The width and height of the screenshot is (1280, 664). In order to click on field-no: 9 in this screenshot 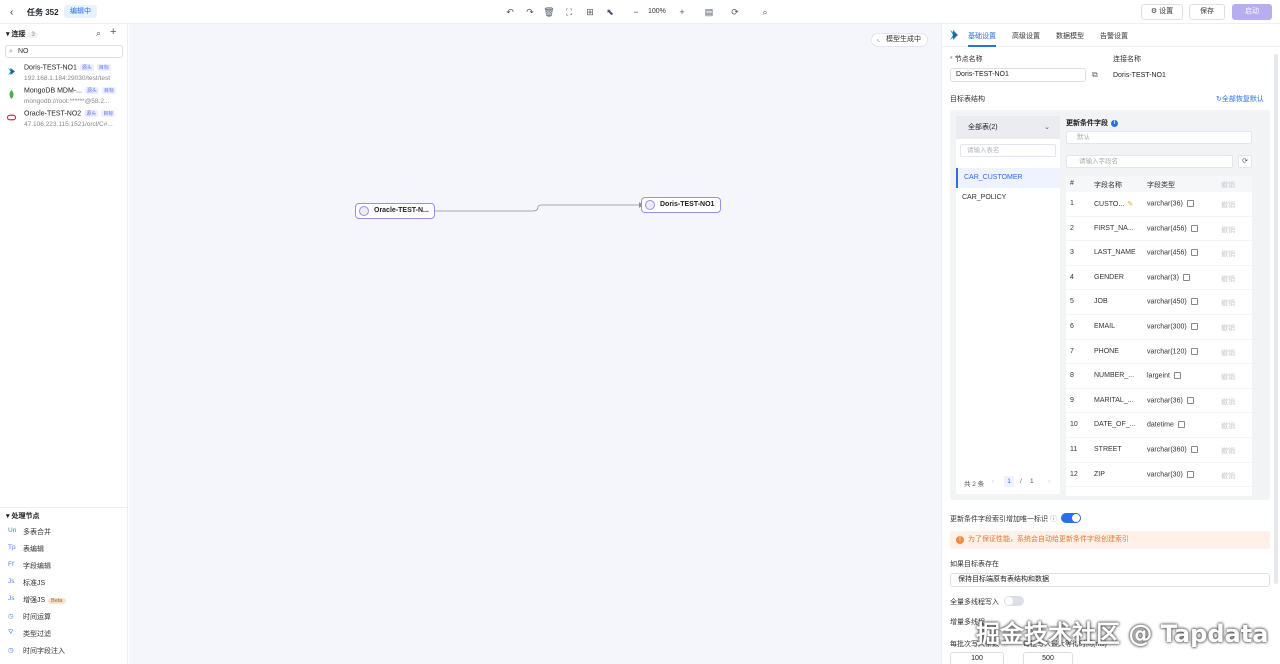, I will do `click(1072, 400)`.